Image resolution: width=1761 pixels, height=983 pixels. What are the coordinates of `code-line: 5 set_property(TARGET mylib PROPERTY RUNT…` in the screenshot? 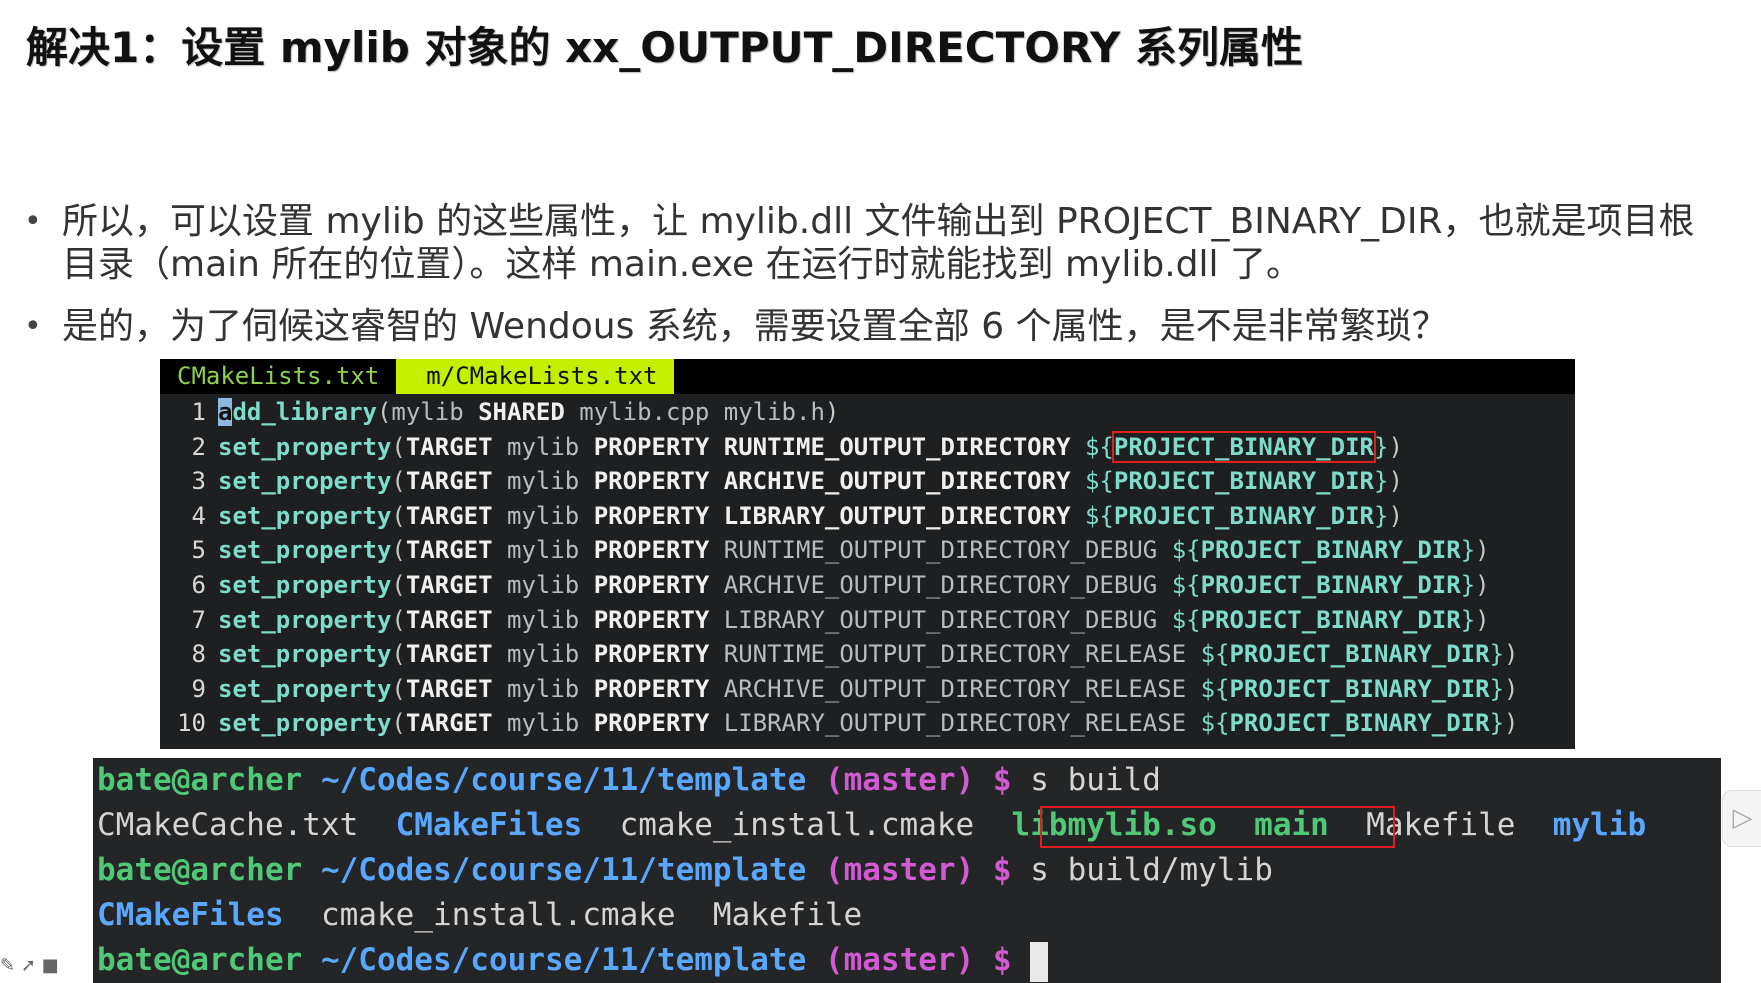 It's located at (867, 550).